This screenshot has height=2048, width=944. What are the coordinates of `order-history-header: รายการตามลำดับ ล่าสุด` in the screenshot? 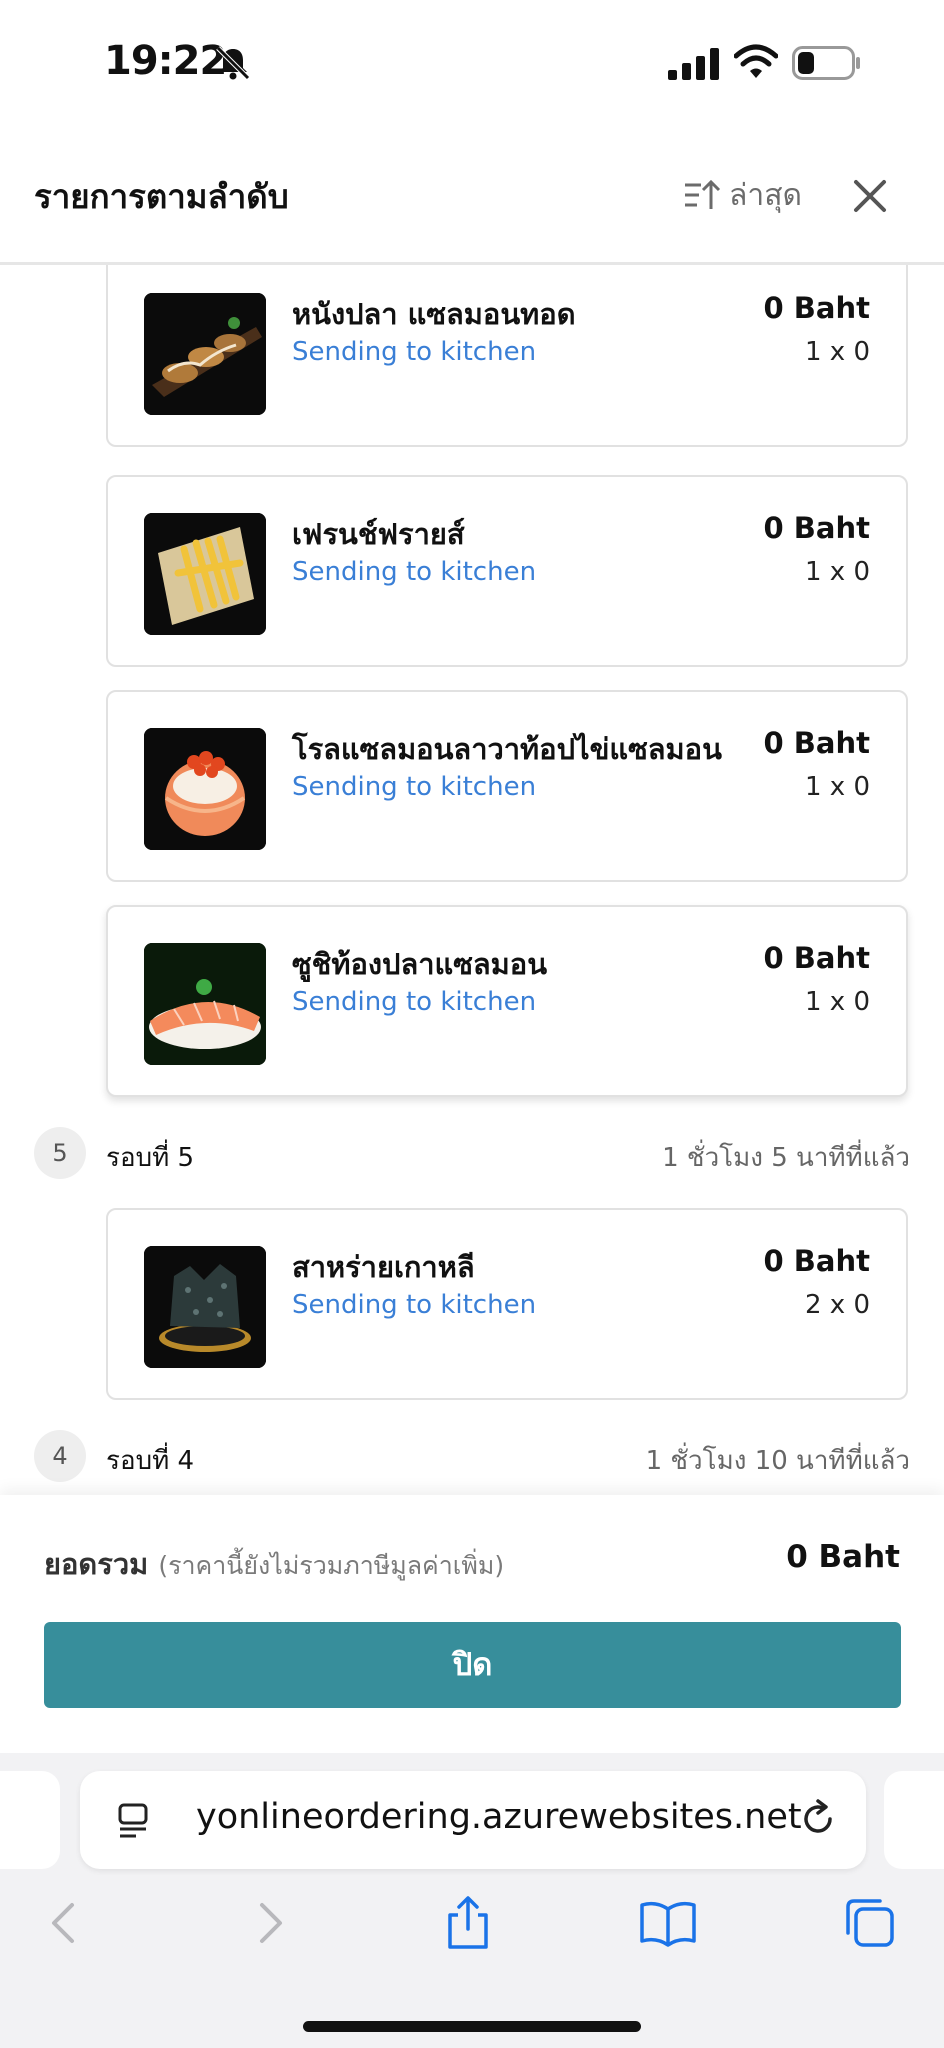 It's located at (472, 197).